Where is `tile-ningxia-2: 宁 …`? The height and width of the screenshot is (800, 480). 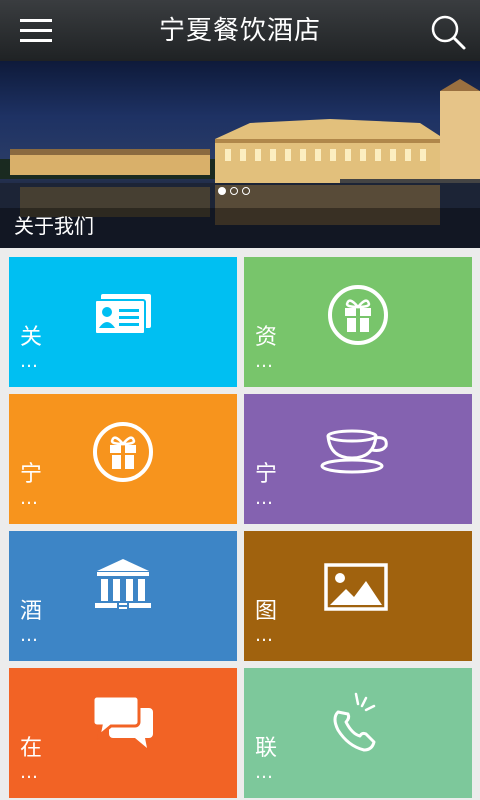
tile-ningxia-2: 宁 … is located at coordinates (358, 459).